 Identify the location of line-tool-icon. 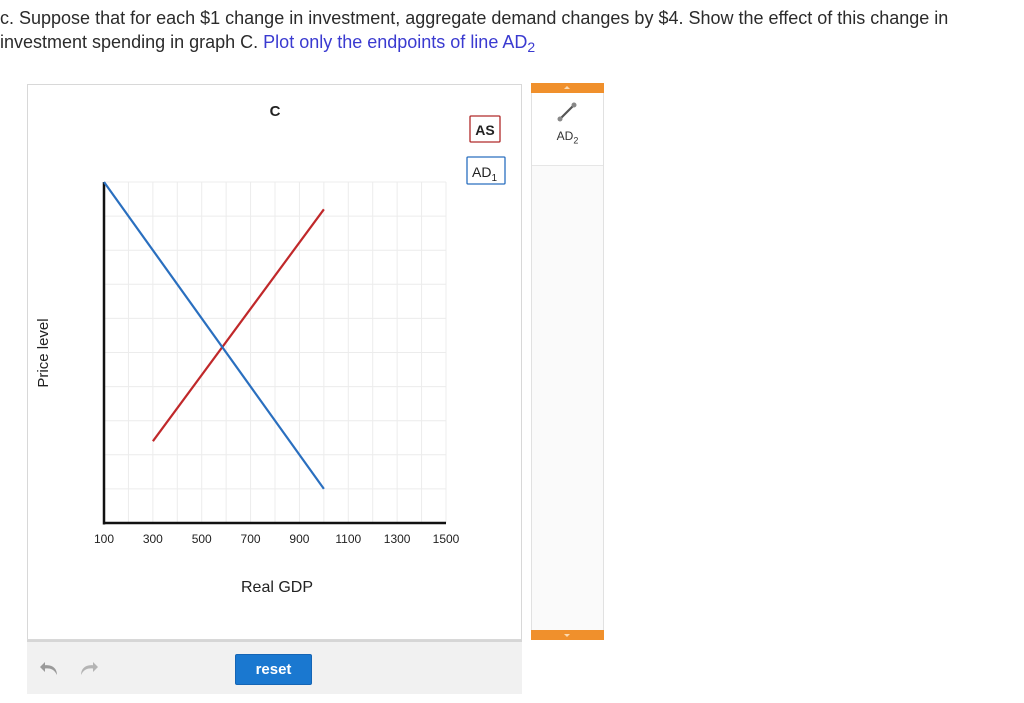
(567, 112).